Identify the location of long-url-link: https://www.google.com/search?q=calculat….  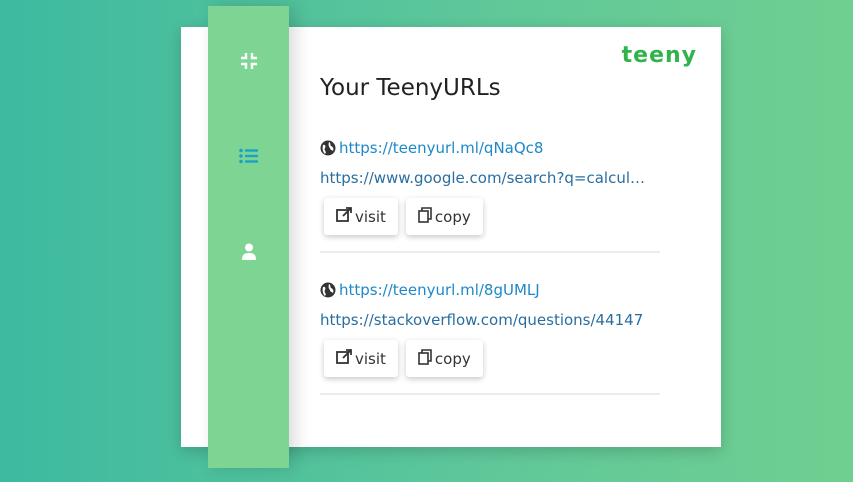
(485, 178).